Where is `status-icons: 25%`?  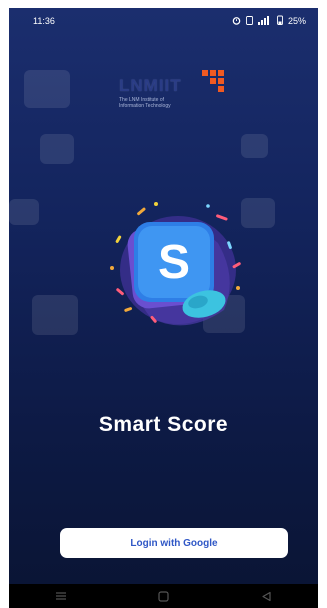 status-icons: 25% is located at coordinates (269, 21).